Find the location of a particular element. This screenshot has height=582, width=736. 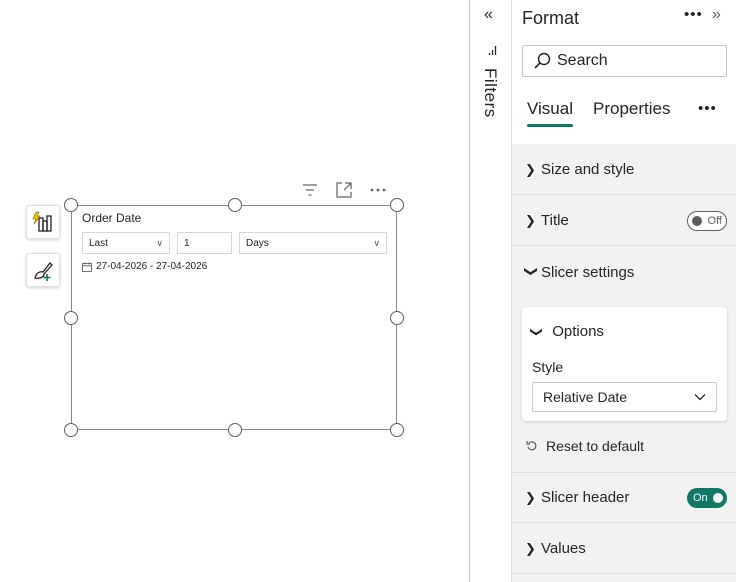

section-label: Title is located at coordinates (555, 220).